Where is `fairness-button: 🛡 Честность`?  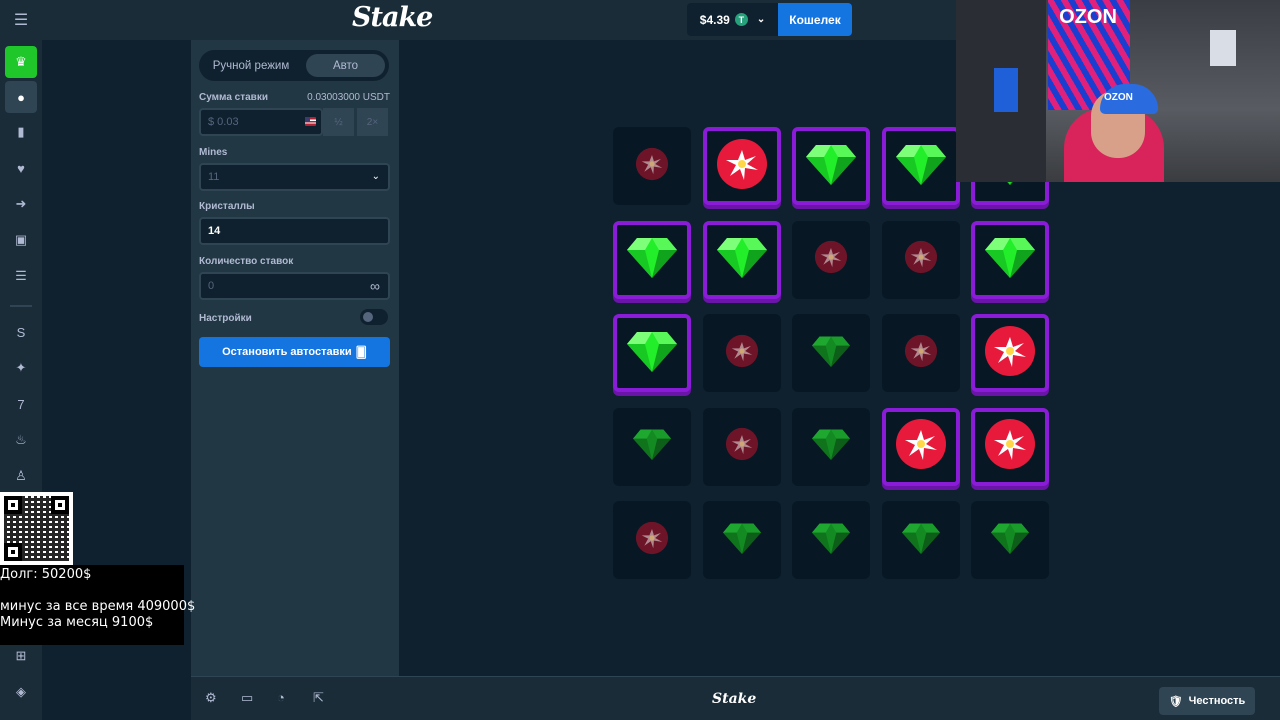
fairness-button: 🛡 Честность is located at coordinates (1207, 701).